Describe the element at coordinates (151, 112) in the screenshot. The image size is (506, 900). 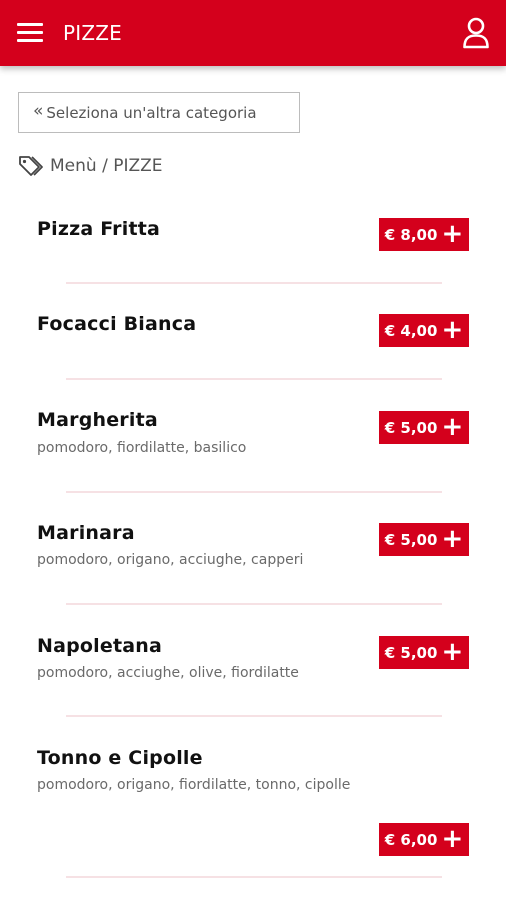
I see `select-category-label: Seleziona un'altra categoria` at that location.